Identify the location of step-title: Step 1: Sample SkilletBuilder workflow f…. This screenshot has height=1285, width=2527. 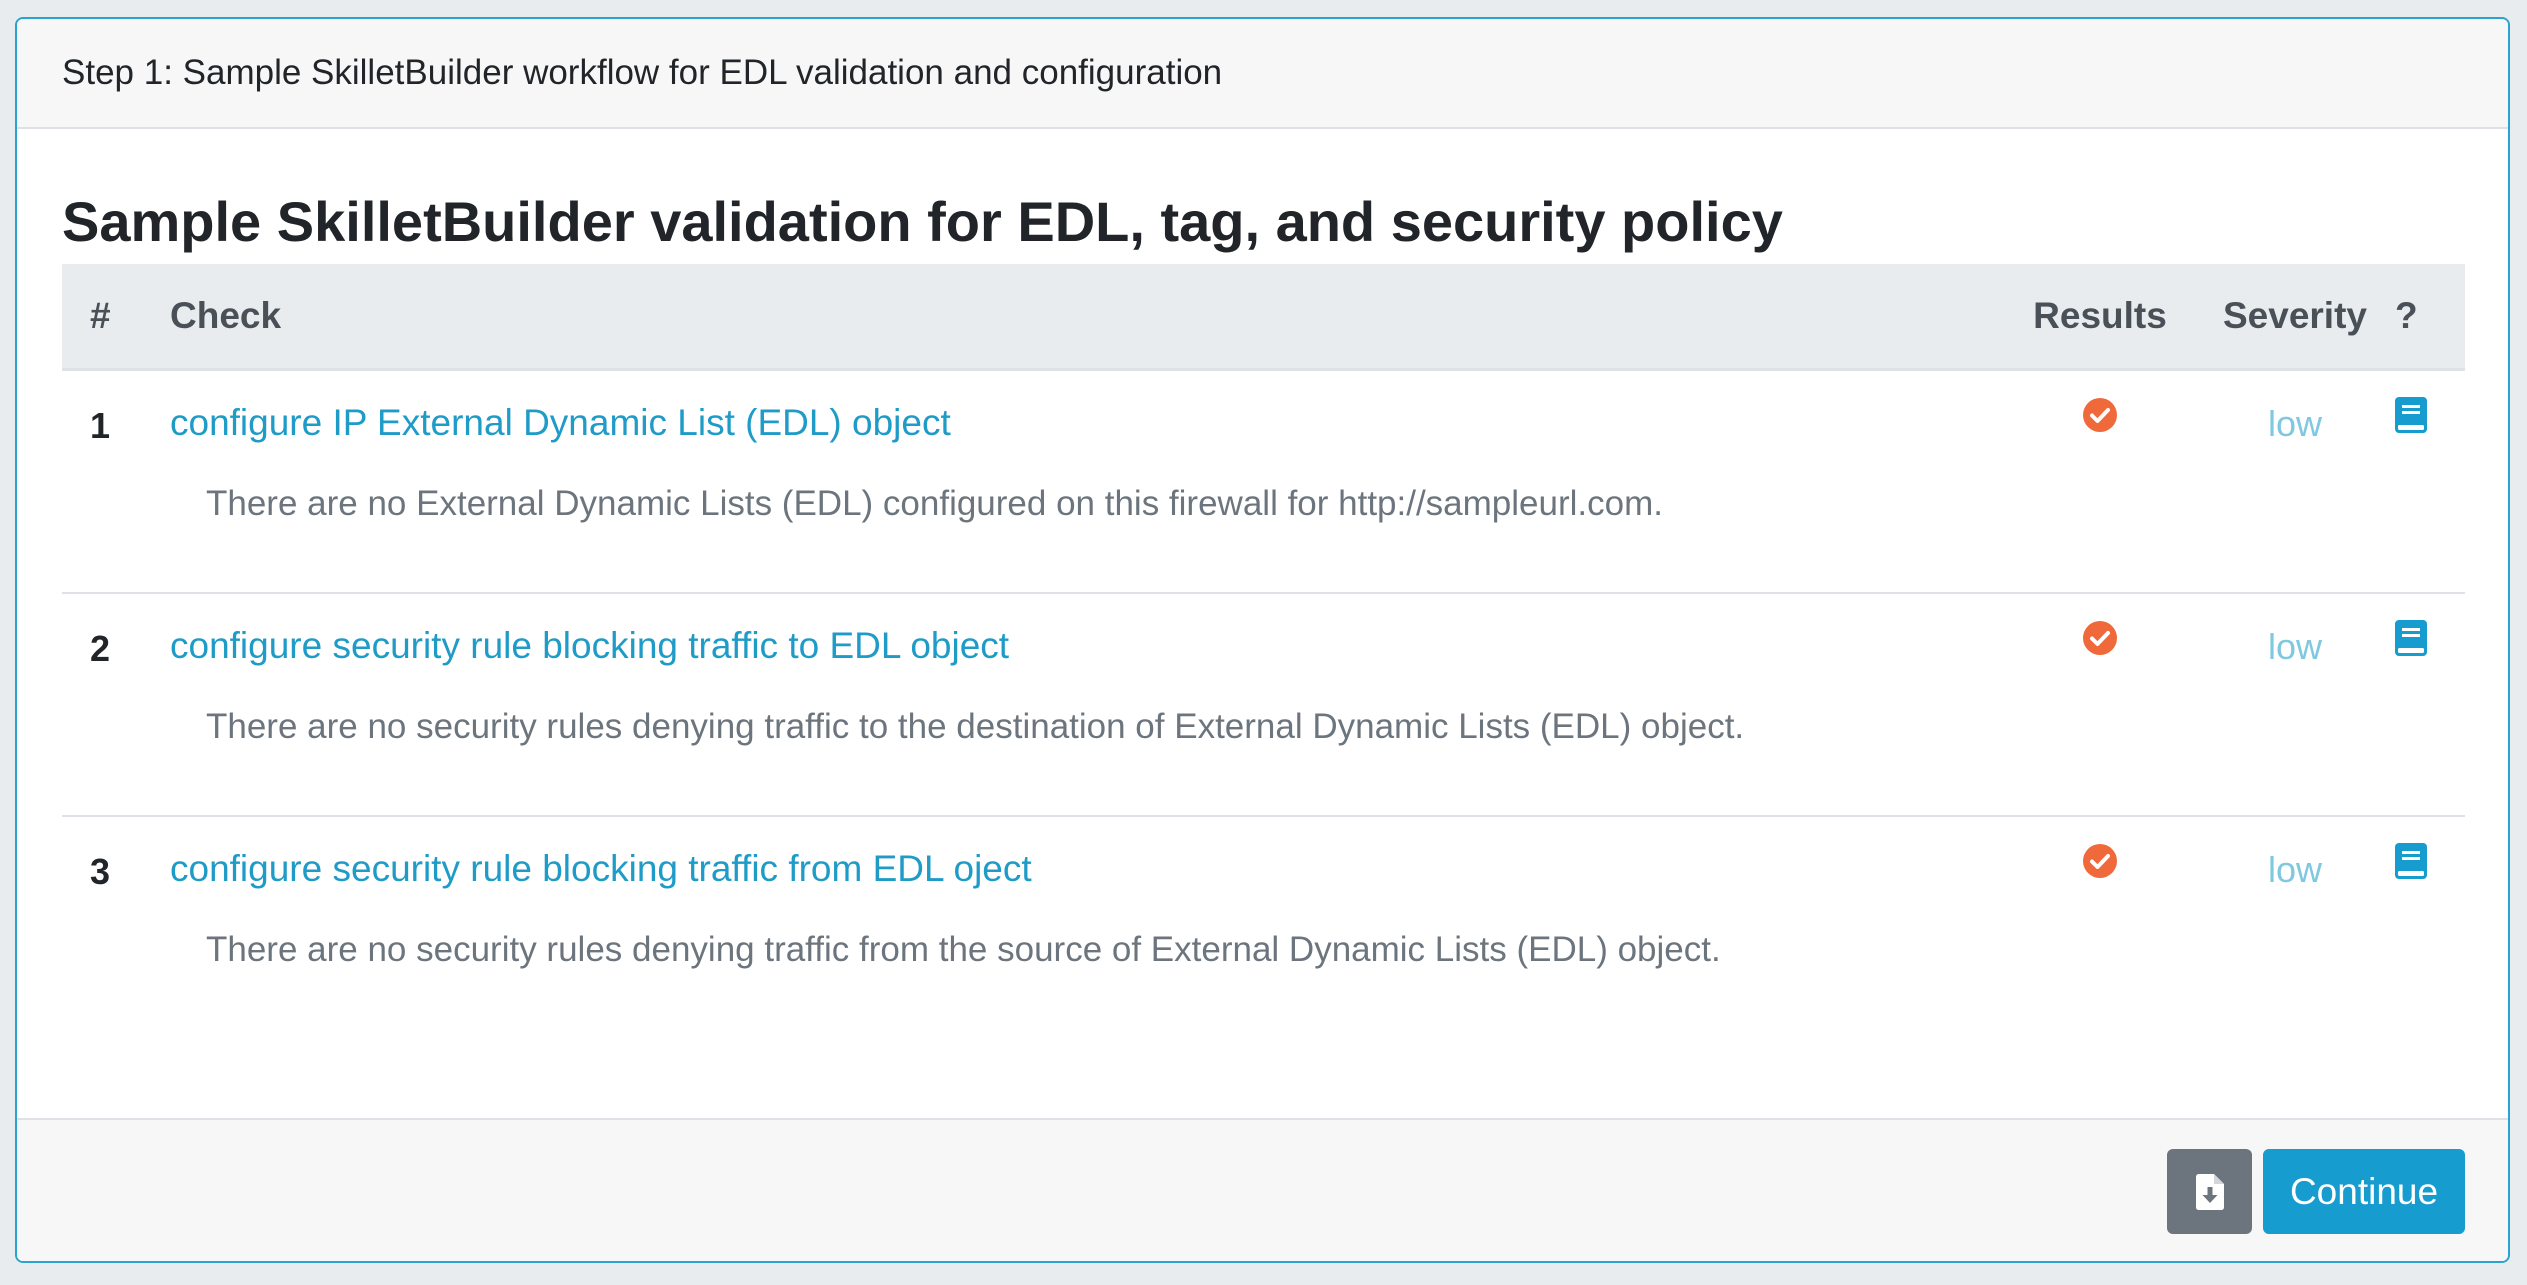
(642, 72).